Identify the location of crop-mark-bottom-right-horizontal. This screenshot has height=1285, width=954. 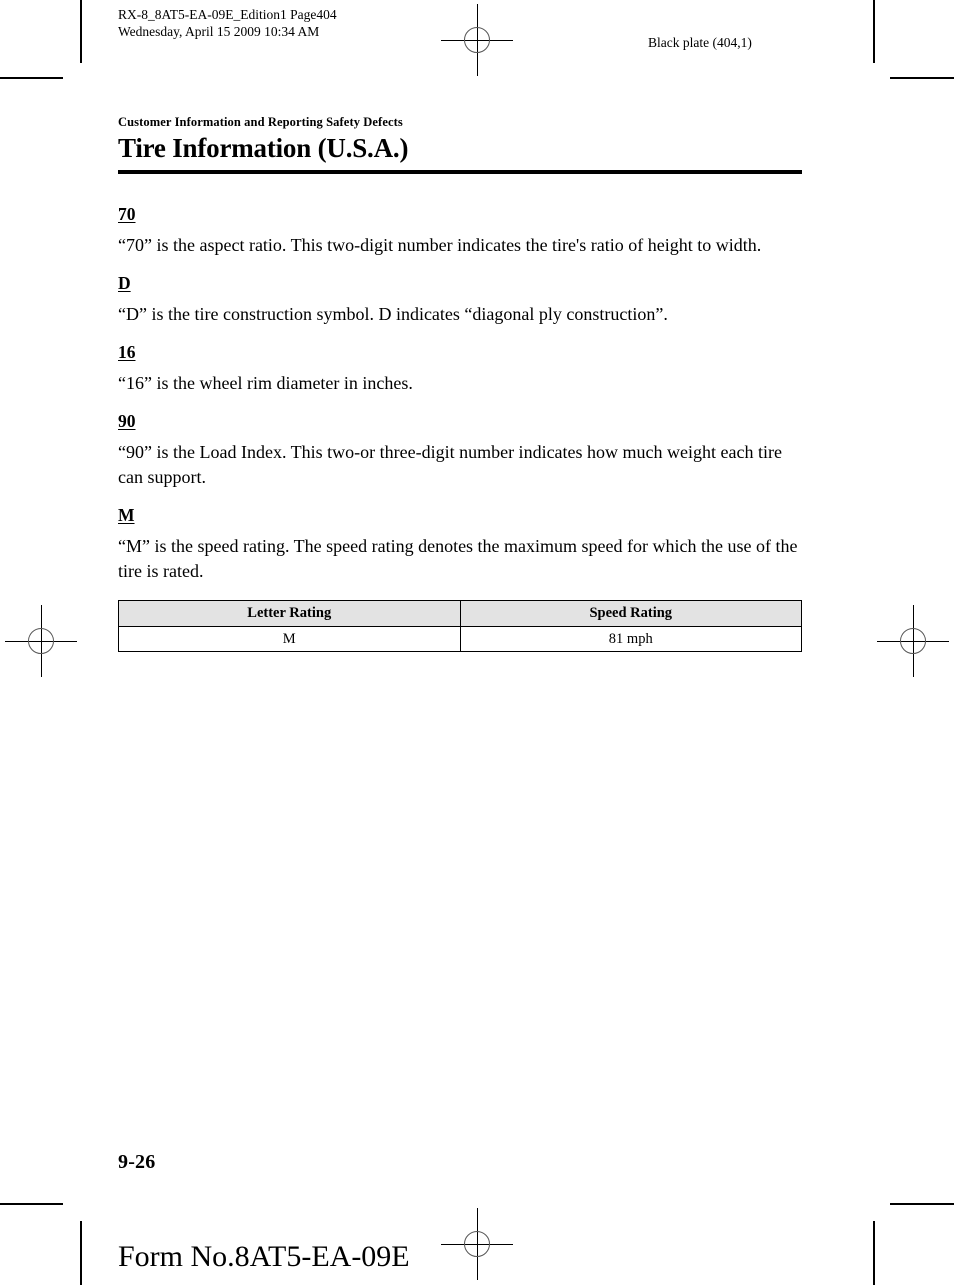
(922, 1204).